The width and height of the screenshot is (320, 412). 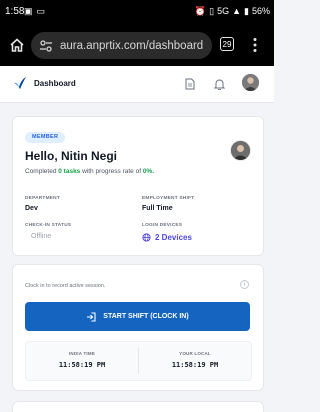 What do you see at coordinates (82, 353) in the screenshot?
I see `india-time-label: INDIA TIME` at bounding box center [82, 353].